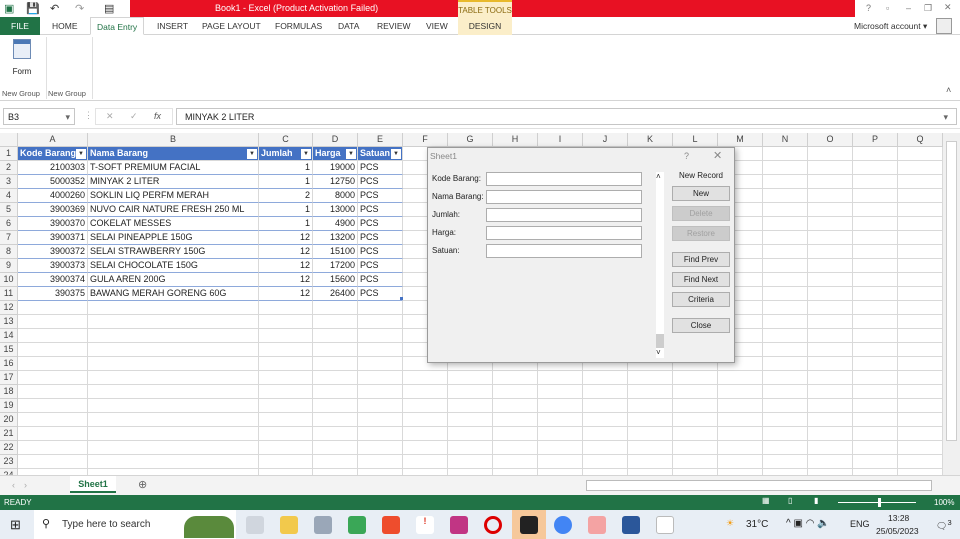 Image resolution: width=960 pixels, height=539 pixels. I want to click on row-header: 17, so click(9, 378).